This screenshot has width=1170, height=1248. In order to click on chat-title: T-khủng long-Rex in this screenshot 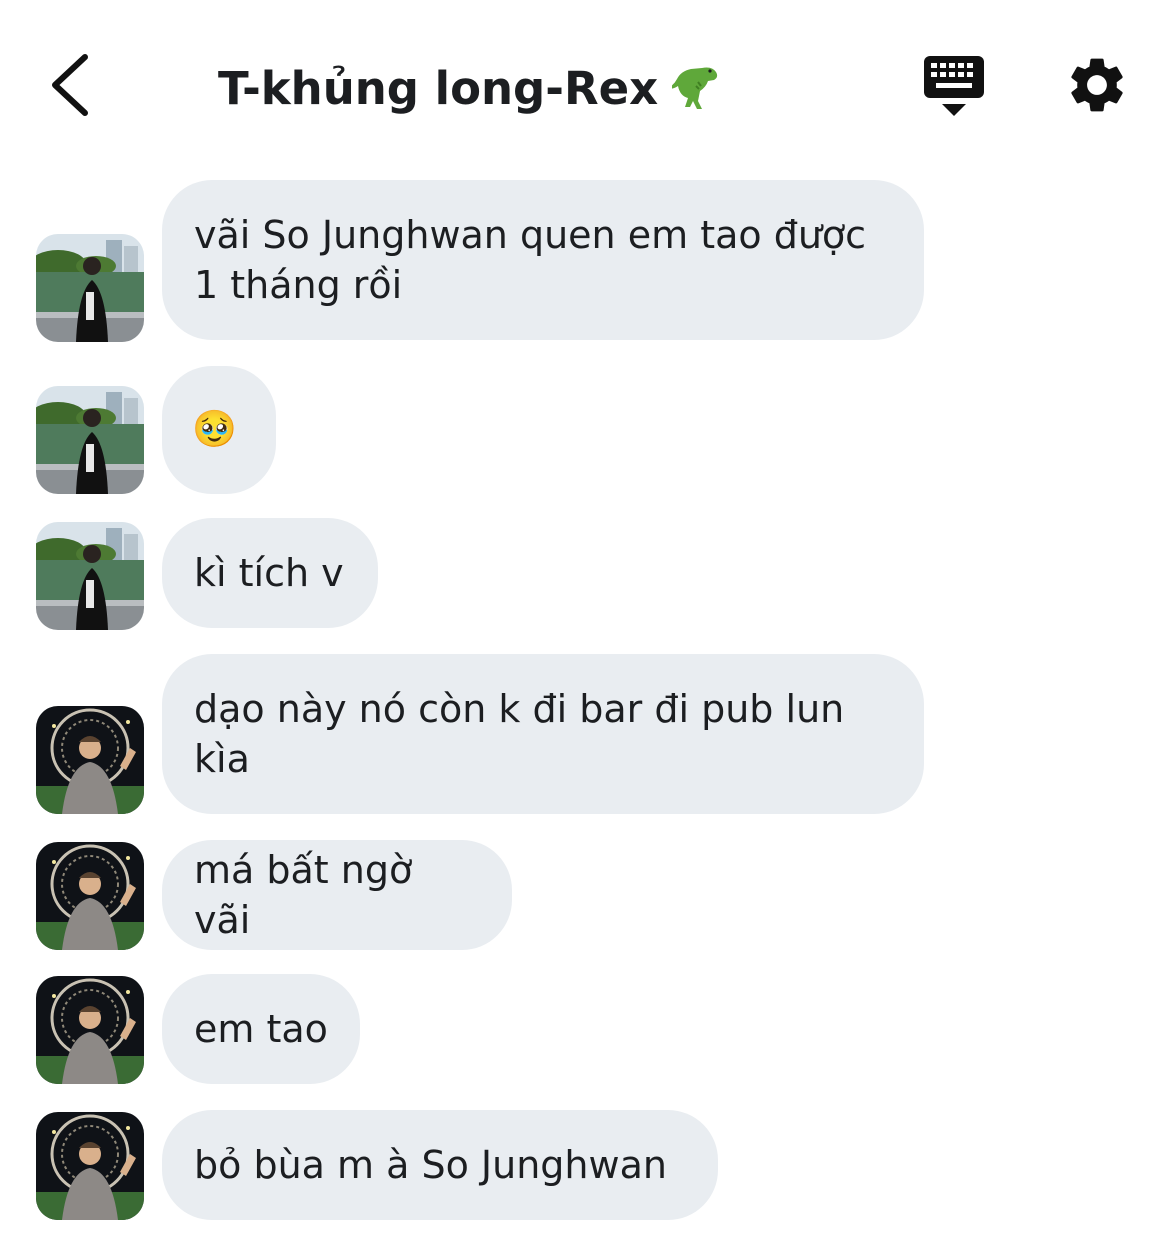, I will do `click(471, 88)`.